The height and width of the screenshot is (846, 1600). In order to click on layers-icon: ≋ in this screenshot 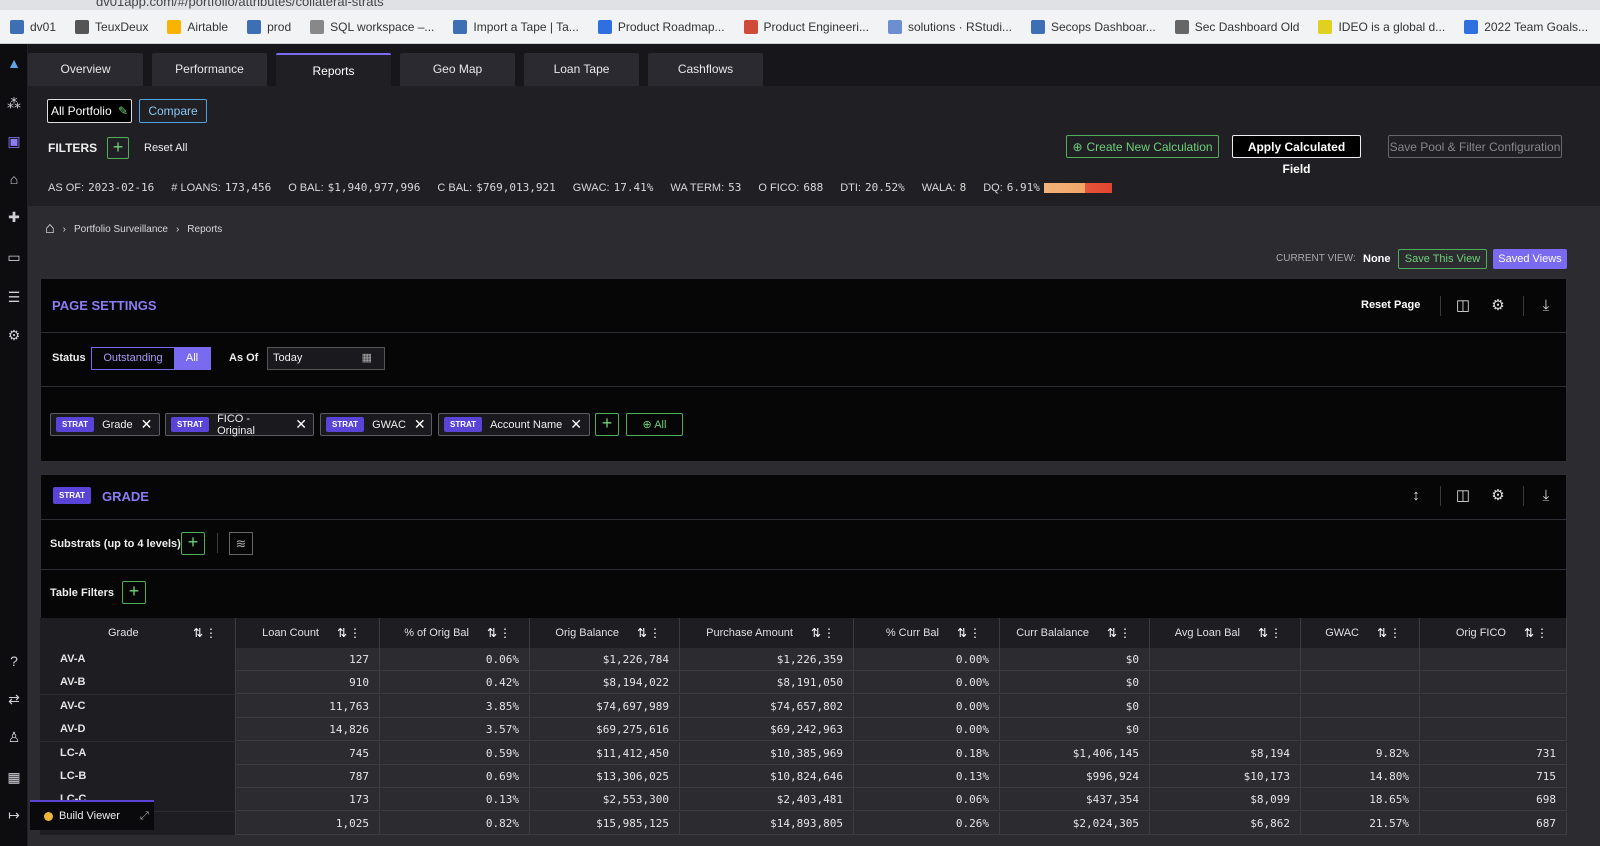, I will do `click(241, 543)`.